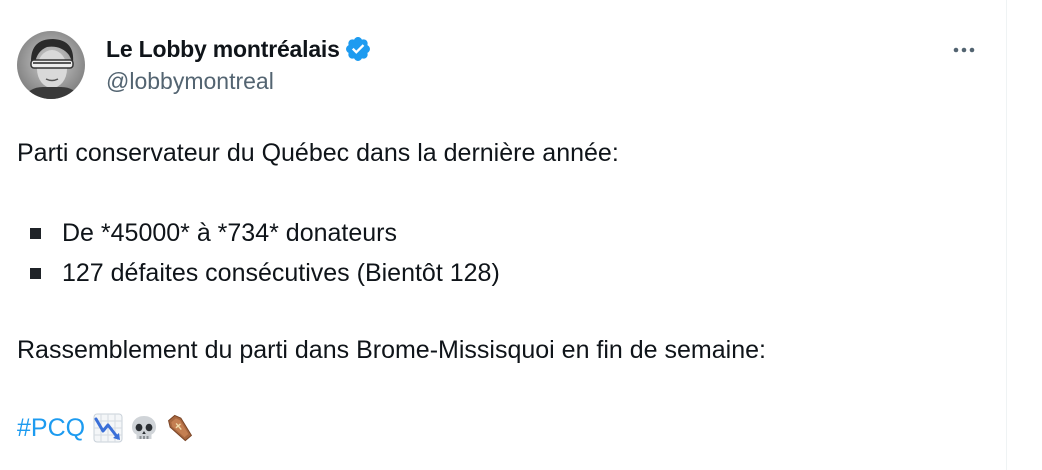 The height and width of the screenshot is (470, 1042). What do you see at coordinates (144, 427) in the screenshot?
I see `skull-icon` at bounding box center [144, 427].